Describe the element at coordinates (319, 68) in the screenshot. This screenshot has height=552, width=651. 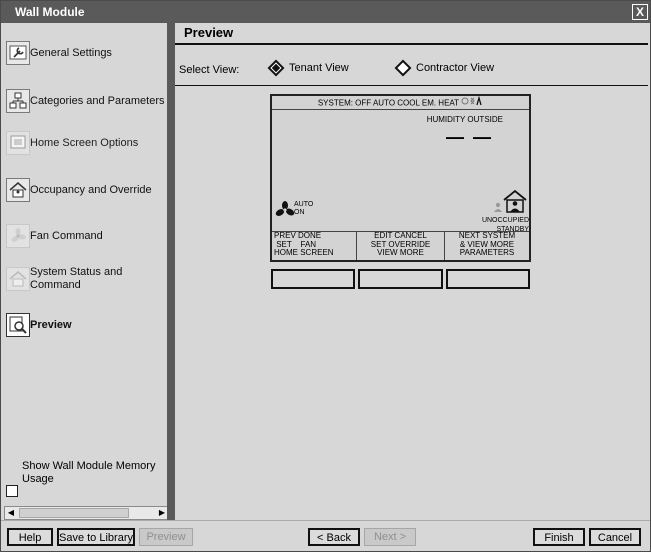
I see `tenant-view-label: Tenant View` at that location.